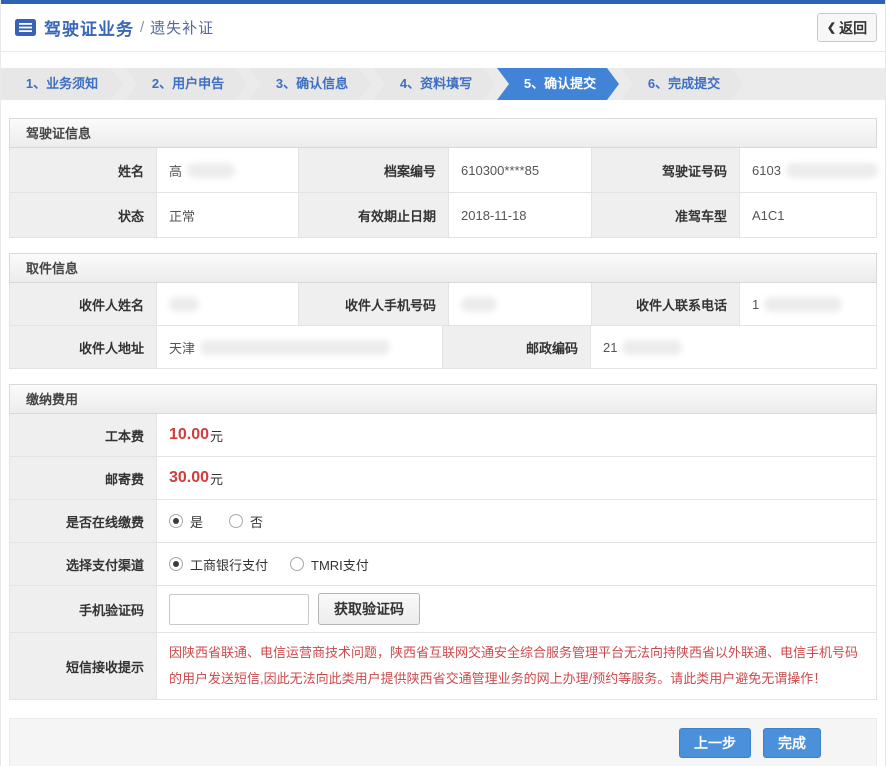 Image resolution: width=886 pixels, height=766 pixels. I want to click on vehicle-type-value: A1C1, so click(808, 215).